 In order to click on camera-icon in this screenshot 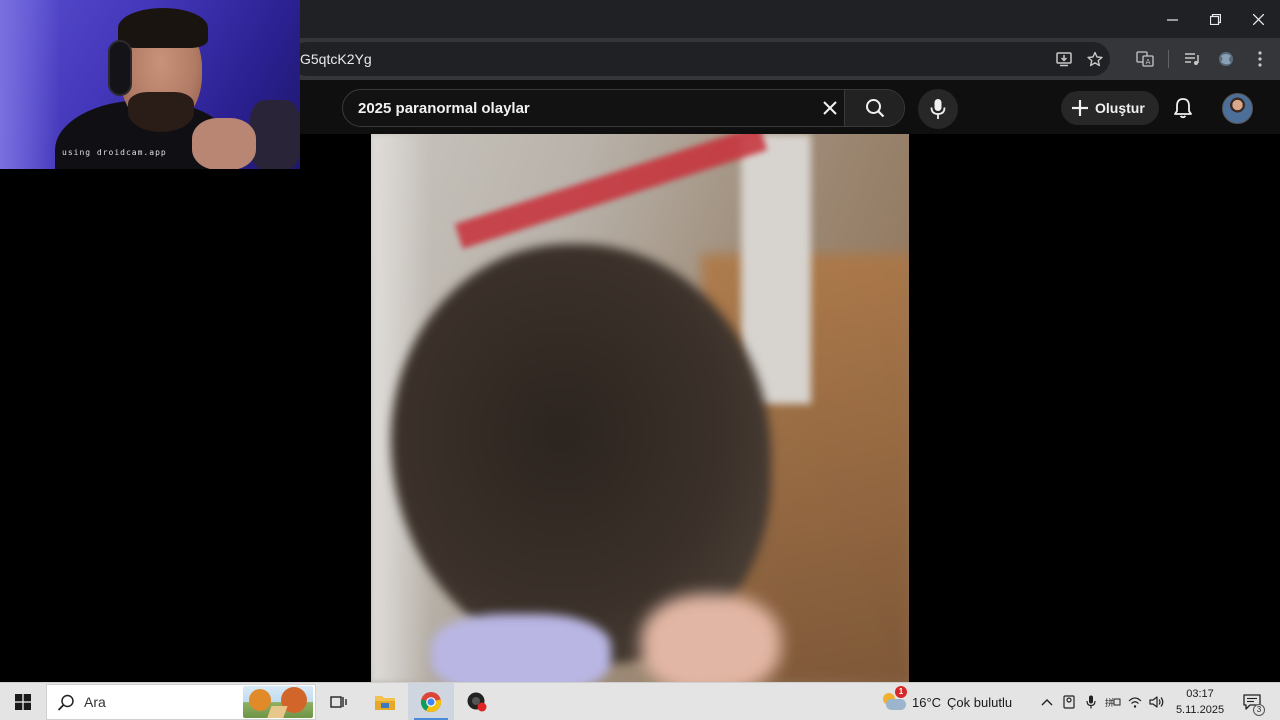, I will do `click(1069, 702)`.